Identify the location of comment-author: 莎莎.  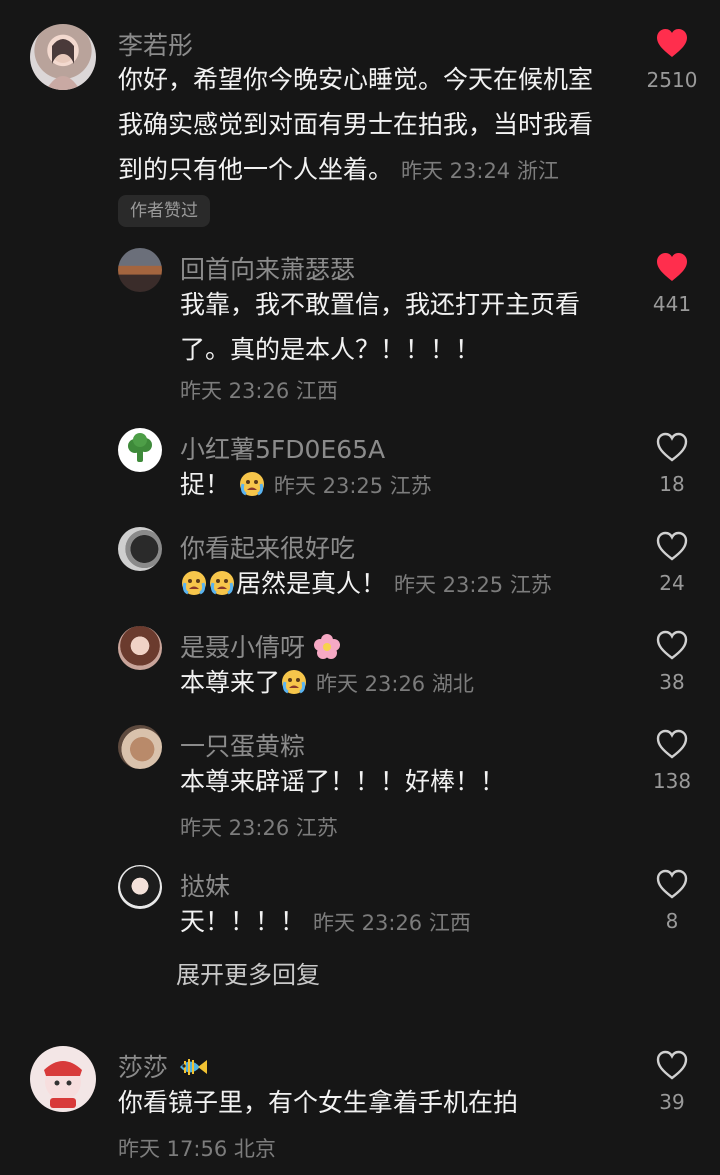
(163, 1066).